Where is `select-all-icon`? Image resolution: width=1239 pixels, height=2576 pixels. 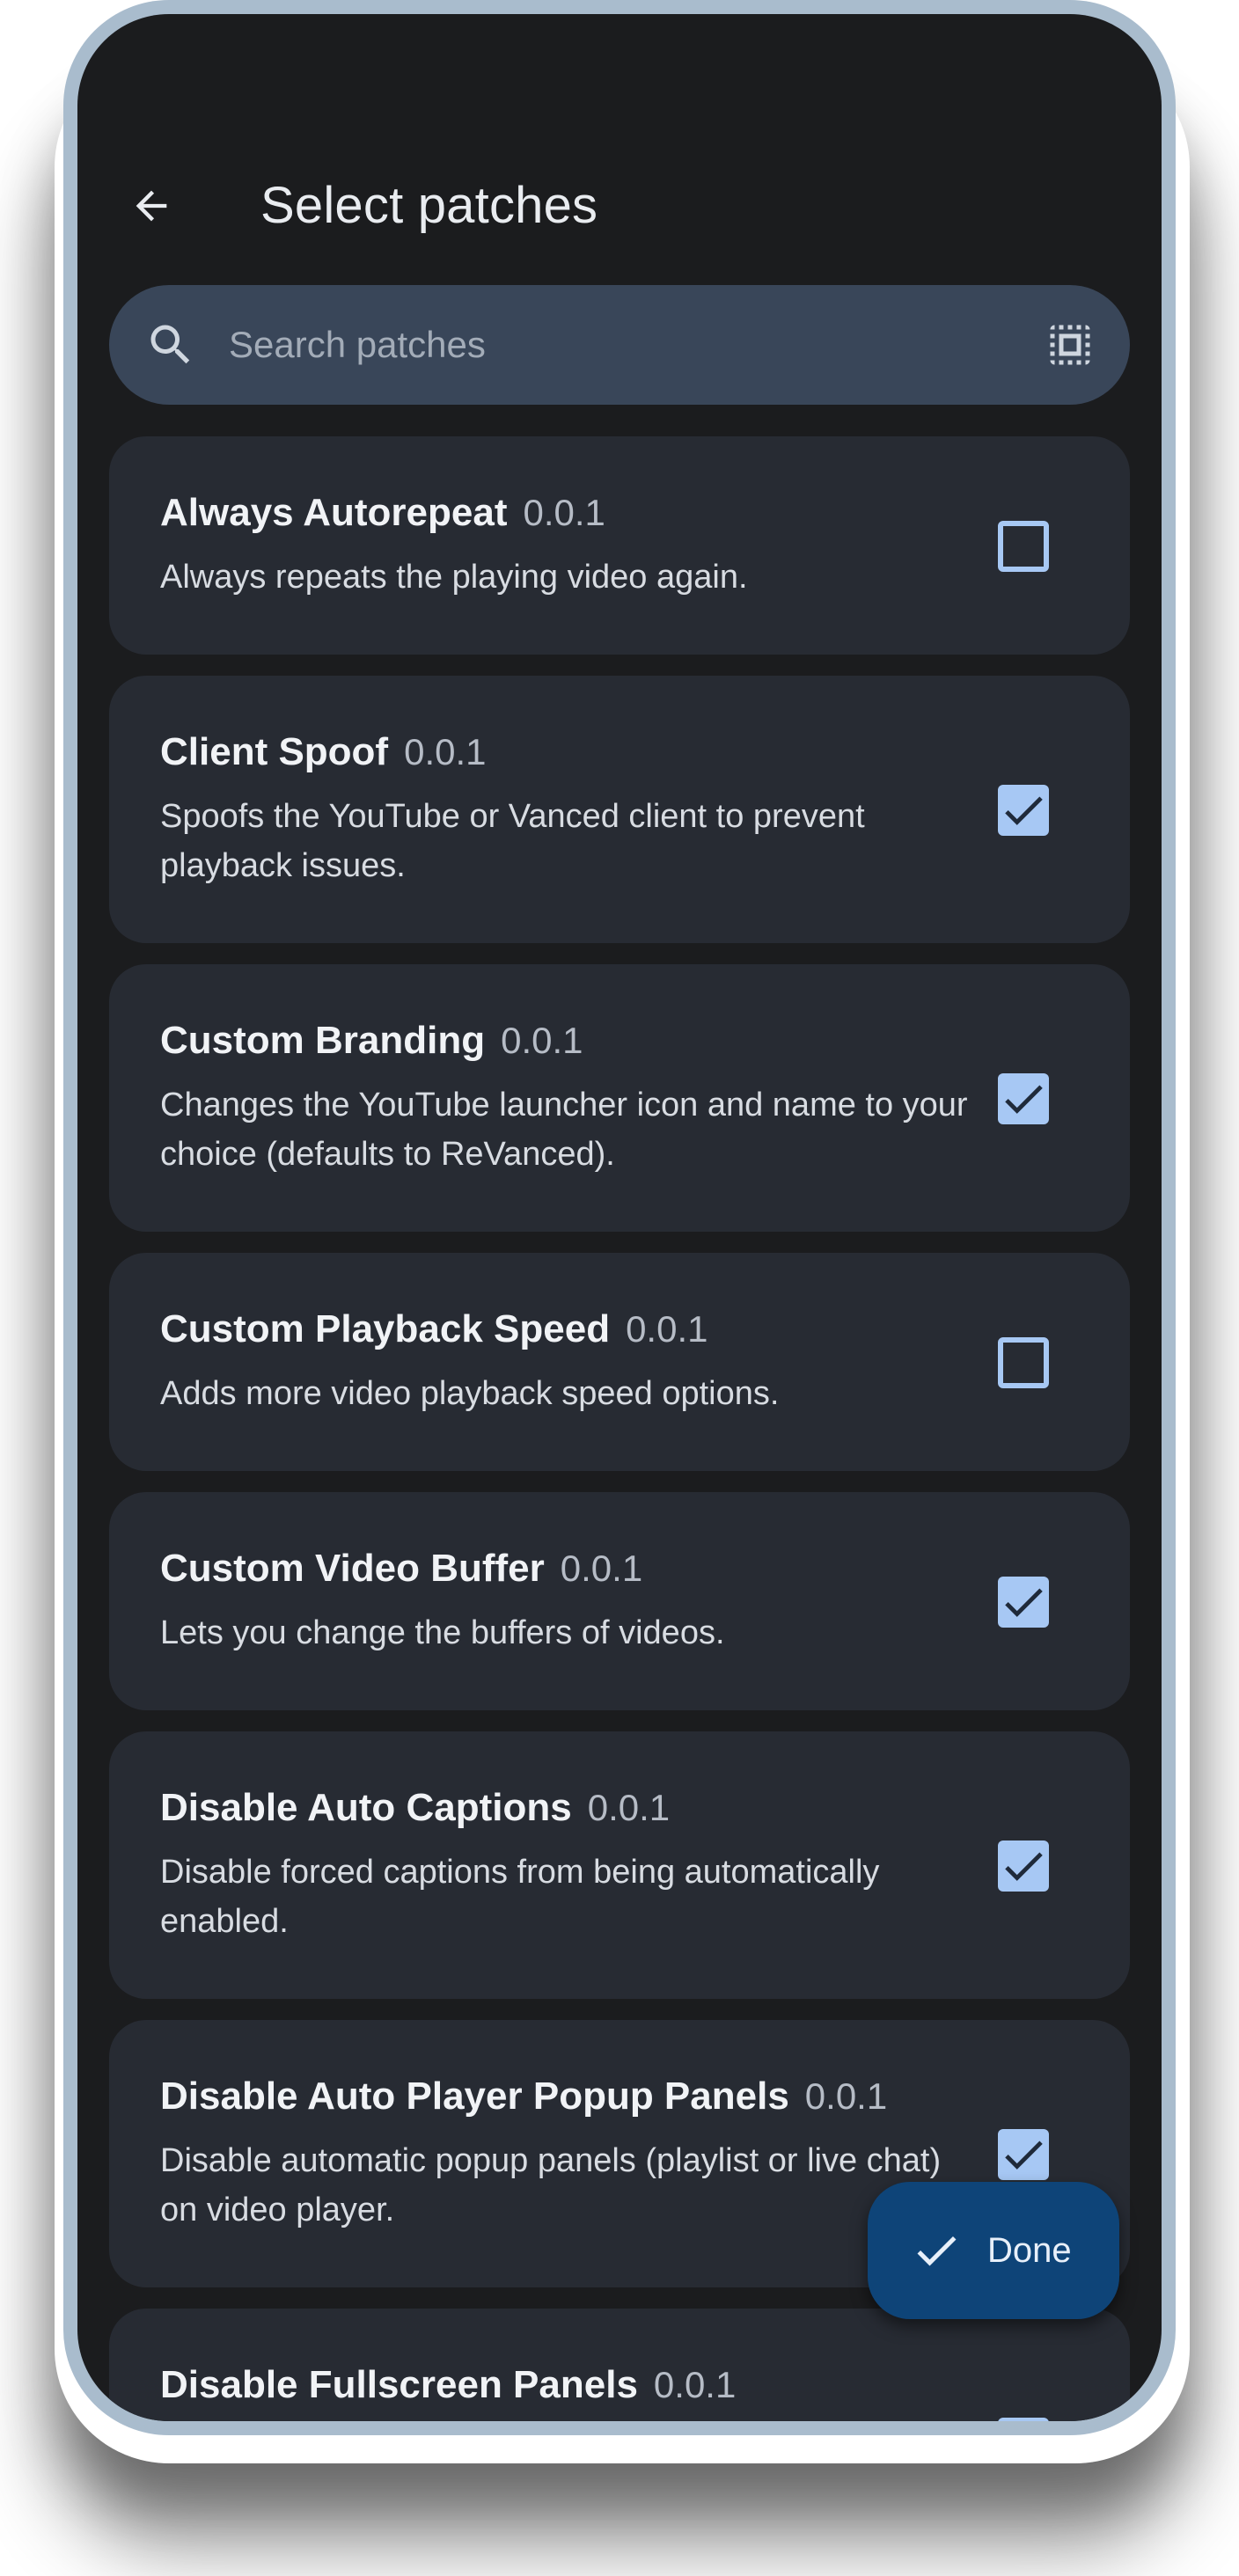
select-all-icon is located at coordinates (1070, 344).